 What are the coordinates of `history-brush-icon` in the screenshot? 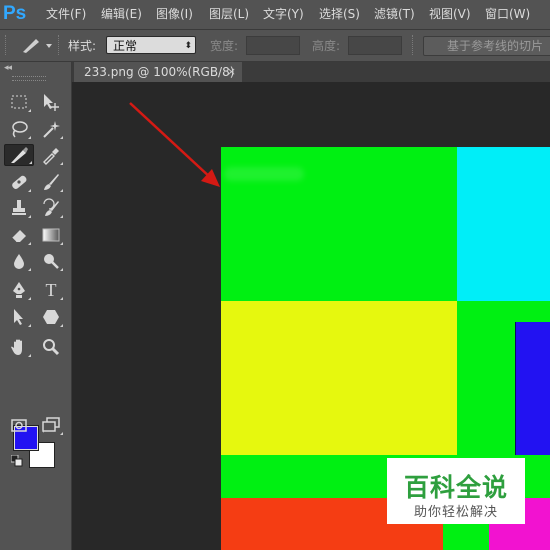 It's located at (51, 207).